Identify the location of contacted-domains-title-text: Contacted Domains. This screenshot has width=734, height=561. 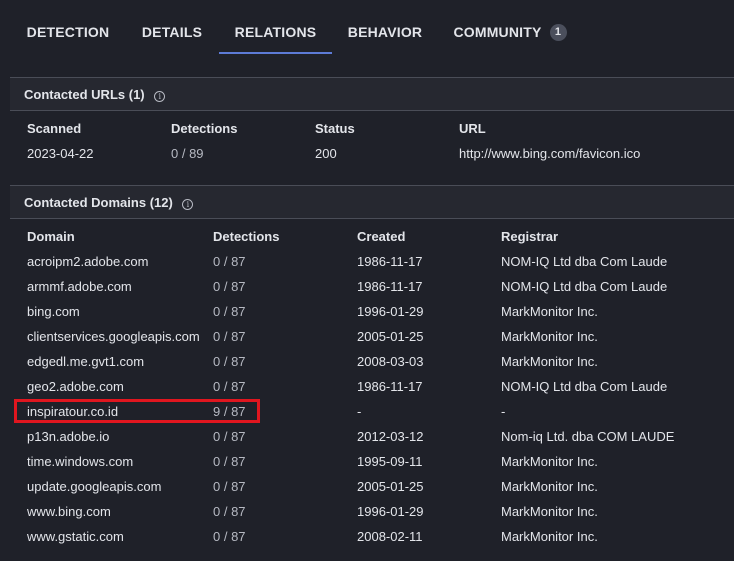
(85, 202).